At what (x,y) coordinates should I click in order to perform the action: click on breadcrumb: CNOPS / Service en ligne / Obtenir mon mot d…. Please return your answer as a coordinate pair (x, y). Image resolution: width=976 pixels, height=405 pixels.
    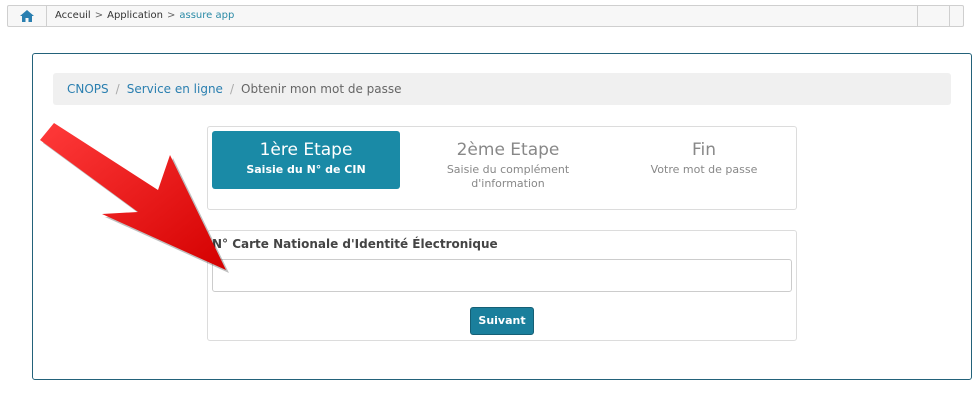
    Looking at the image, I should click on (502, 89).